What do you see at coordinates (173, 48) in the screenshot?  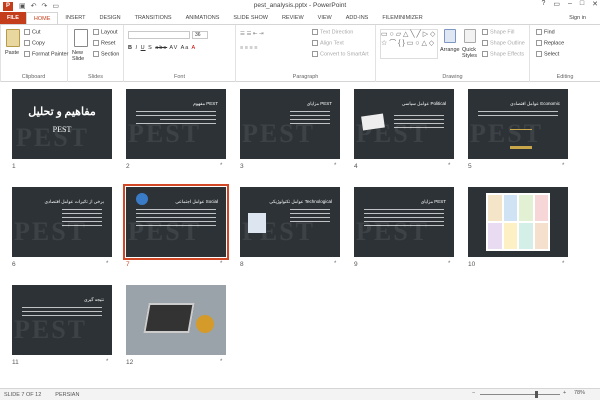 I see `char-spacing-button: AV` at bounding box center [173, 48].